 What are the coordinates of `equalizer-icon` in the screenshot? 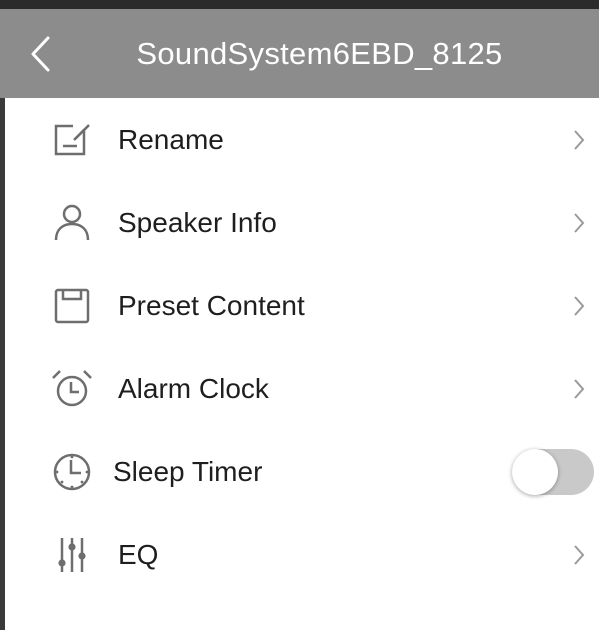 It's located at (72, 554).